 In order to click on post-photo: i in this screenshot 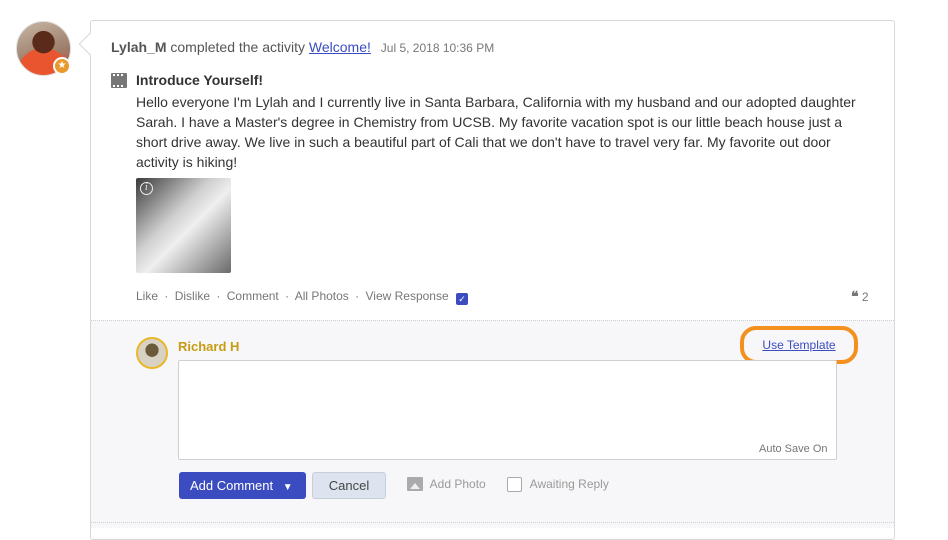, I will do `click(183, 225)`.